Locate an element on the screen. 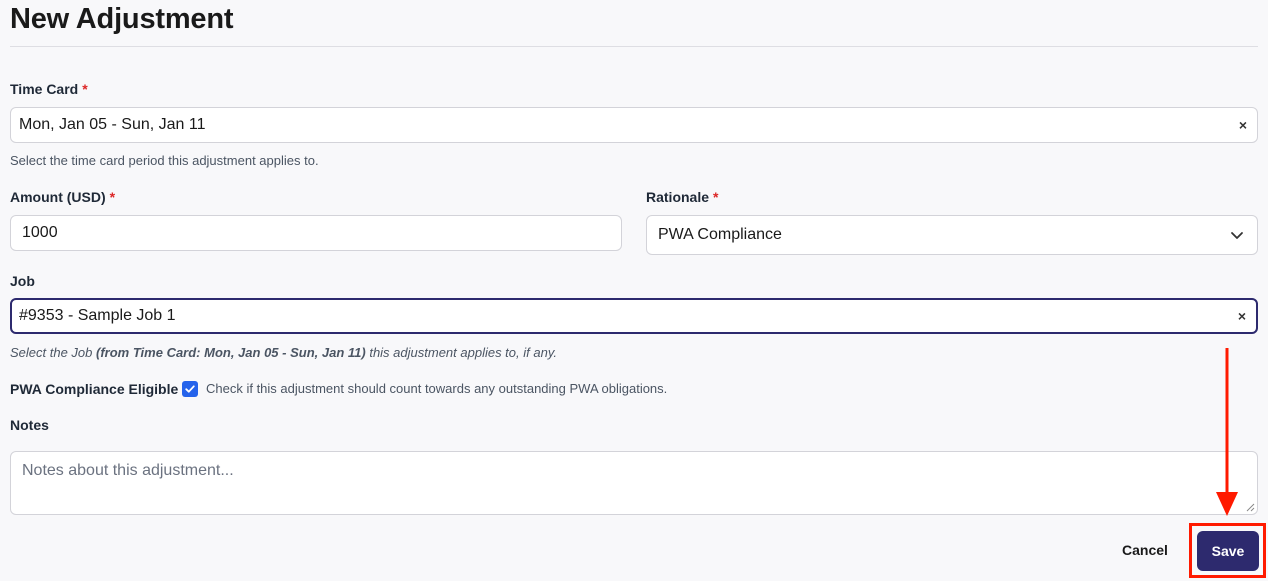  time-card-value: Mon, Jan 05 - Sun, Jan 11 is located at coordinates (112, 124).